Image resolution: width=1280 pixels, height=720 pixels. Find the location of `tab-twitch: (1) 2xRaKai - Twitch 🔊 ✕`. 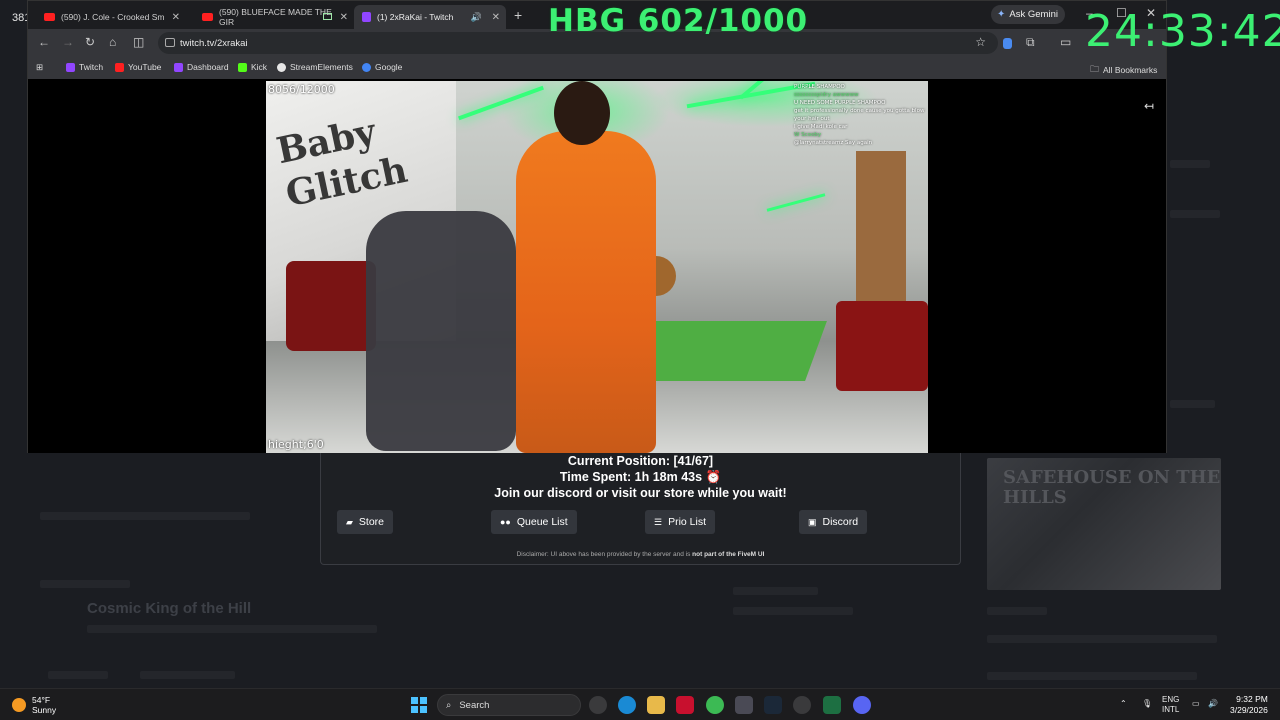

tab-twitch: (1) 2xRaKai - Twitch 🔊 ✕ is located at coordinates (430, 17).